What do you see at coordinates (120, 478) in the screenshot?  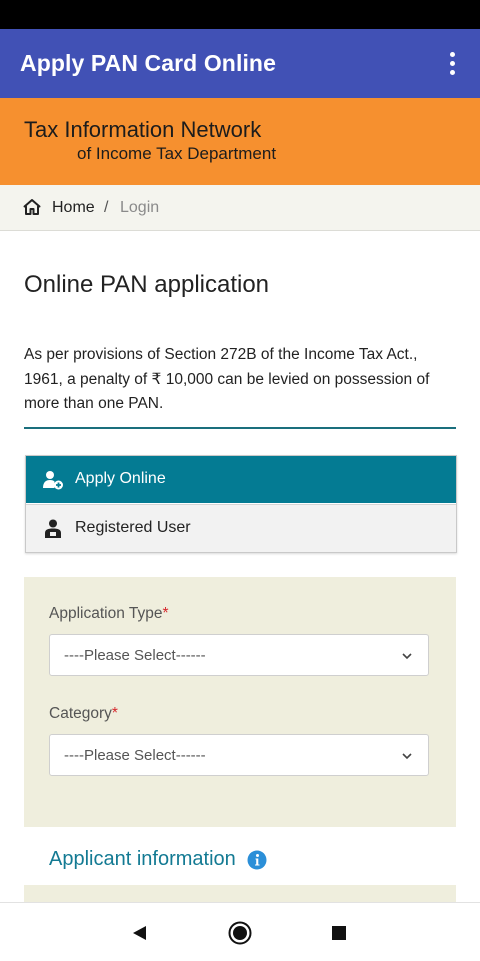 I see `tab-apply-online-label: Apply Online` at bounding box center [120, 478].